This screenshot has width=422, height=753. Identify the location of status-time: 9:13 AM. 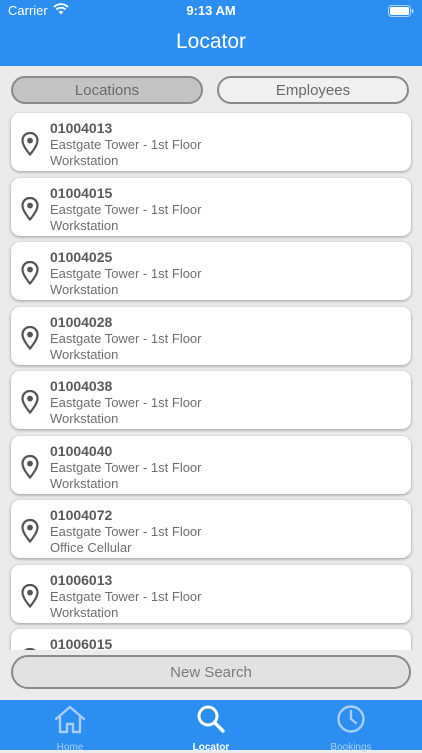
(211, 10).